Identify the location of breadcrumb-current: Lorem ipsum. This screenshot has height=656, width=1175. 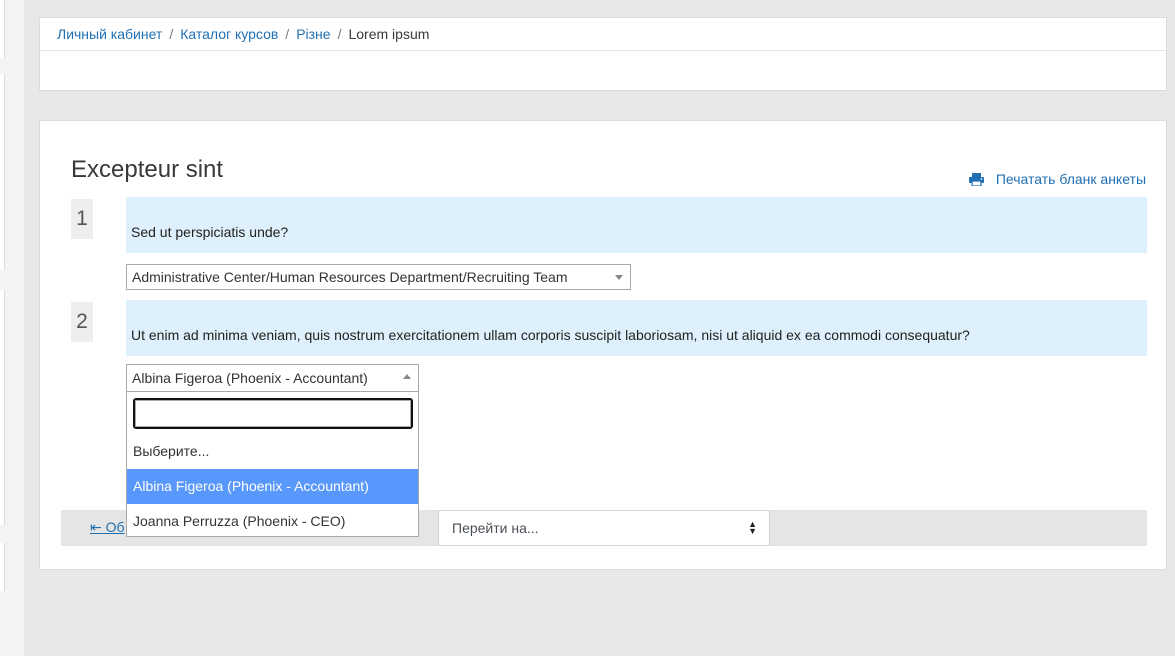
(389, 34).